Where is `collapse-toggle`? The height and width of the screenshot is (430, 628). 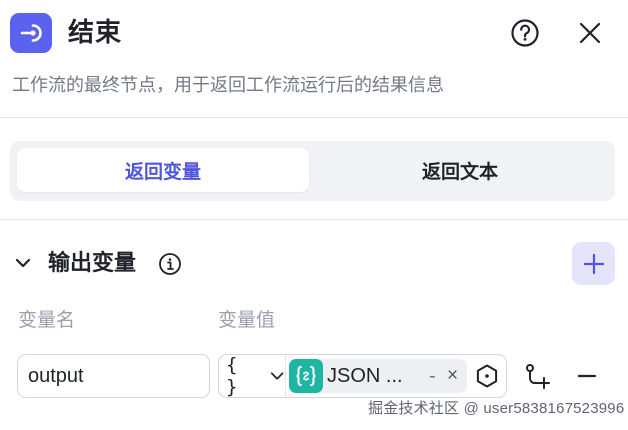
collapse-toggle is located at coordinates (23, 263).